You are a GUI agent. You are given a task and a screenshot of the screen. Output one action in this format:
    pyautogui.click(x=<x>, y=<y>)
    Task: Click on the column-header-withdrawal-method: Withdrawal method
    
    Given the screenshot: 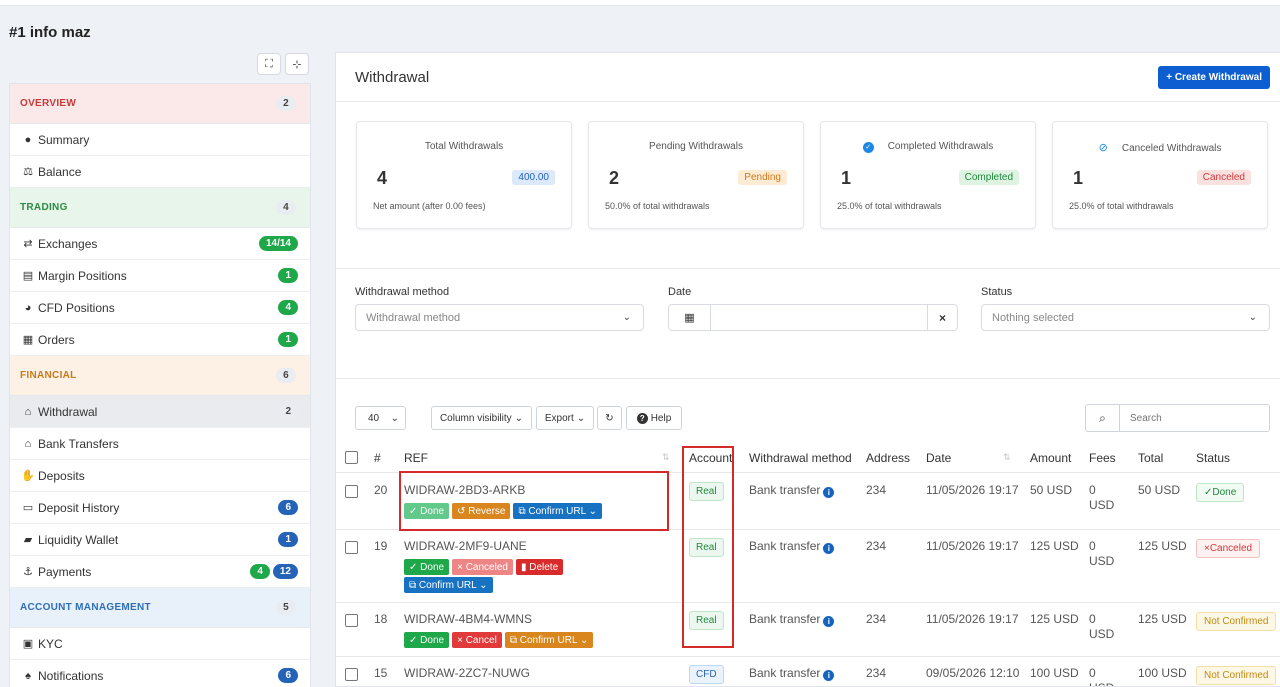 What is the action you would take?
    pyautogui.click(x=800, y=458)
    